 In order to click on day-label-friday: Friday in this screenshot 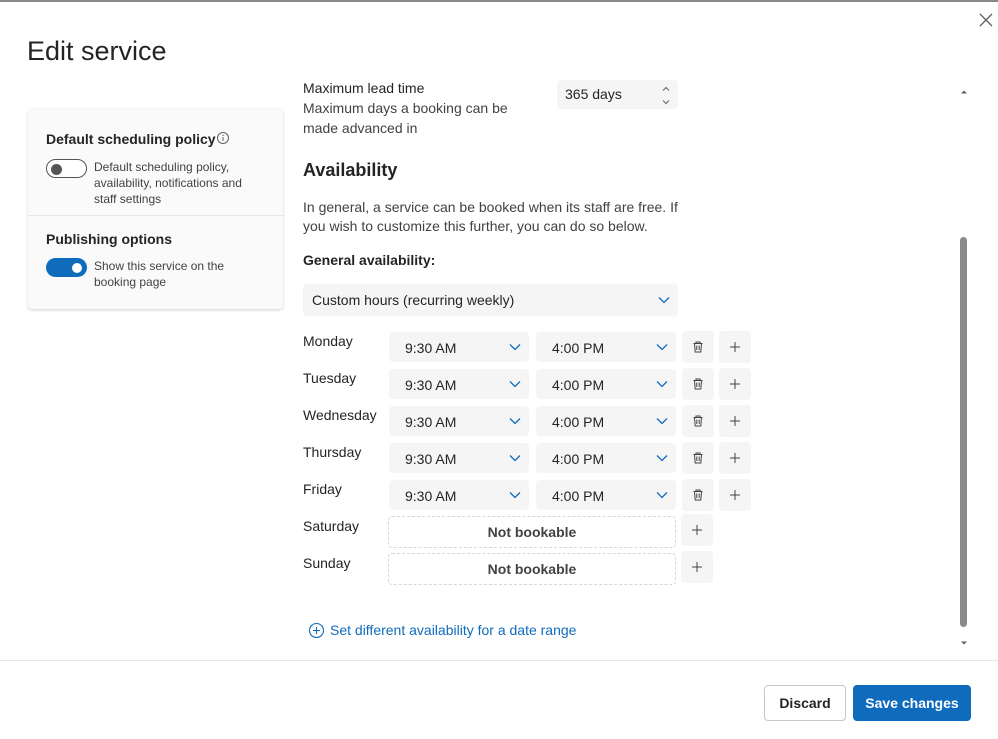, I will do `click(322, 489)`.